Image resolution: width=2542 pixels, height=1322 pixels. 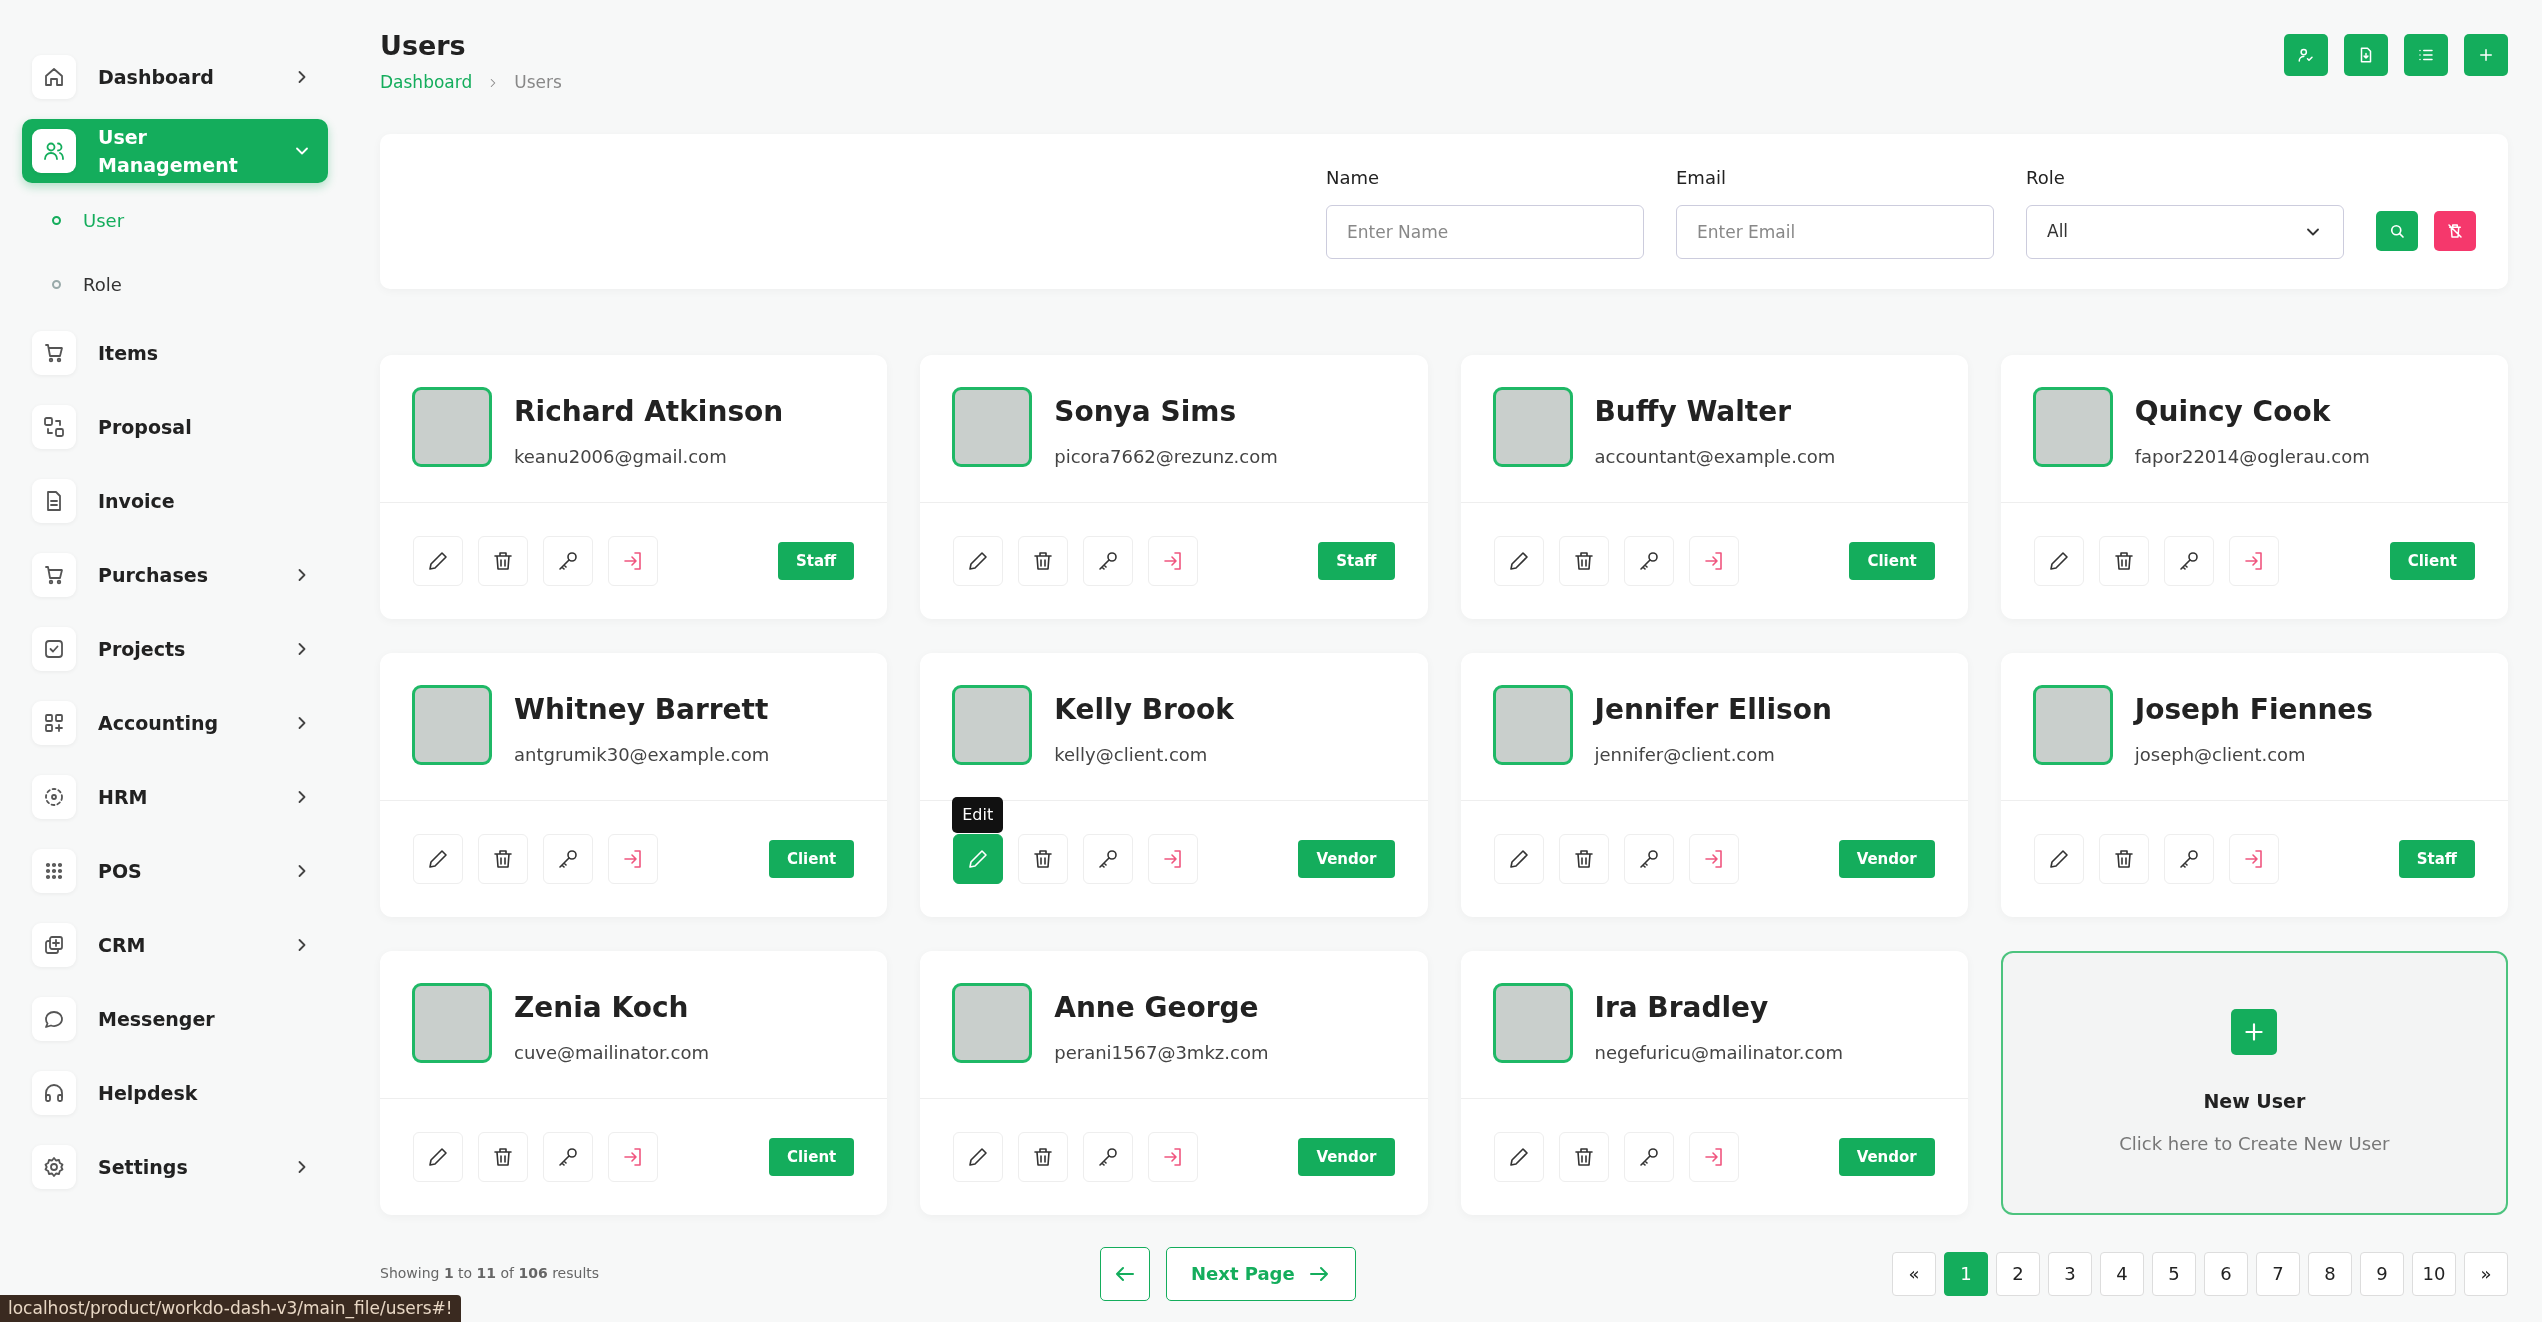 I want to click on status-bar-url: localhost/product/workdo-dash-v3/main_file/users#!, so click(x=230, y=1308).